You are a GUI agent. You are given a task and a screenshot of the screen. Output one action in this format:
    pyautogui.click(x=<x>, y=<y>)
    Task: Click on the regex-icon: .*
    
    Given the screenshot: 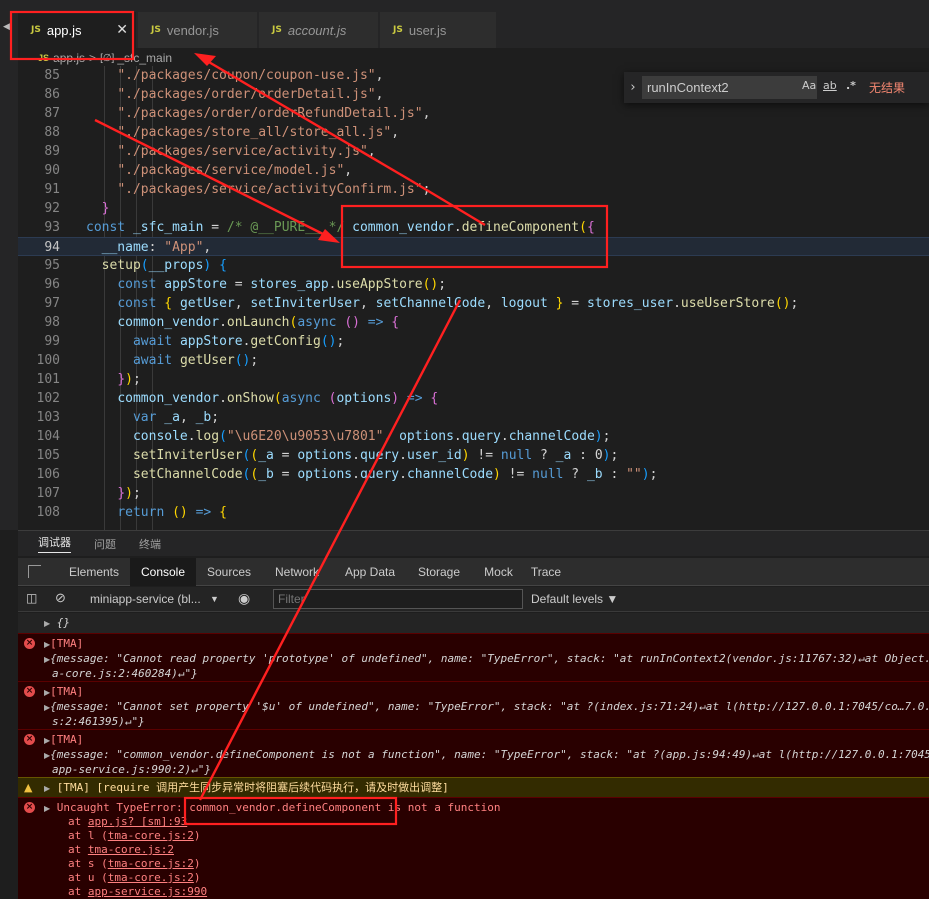 What is the action you would take?
    pyautogui.click(x=851, y=85)
    